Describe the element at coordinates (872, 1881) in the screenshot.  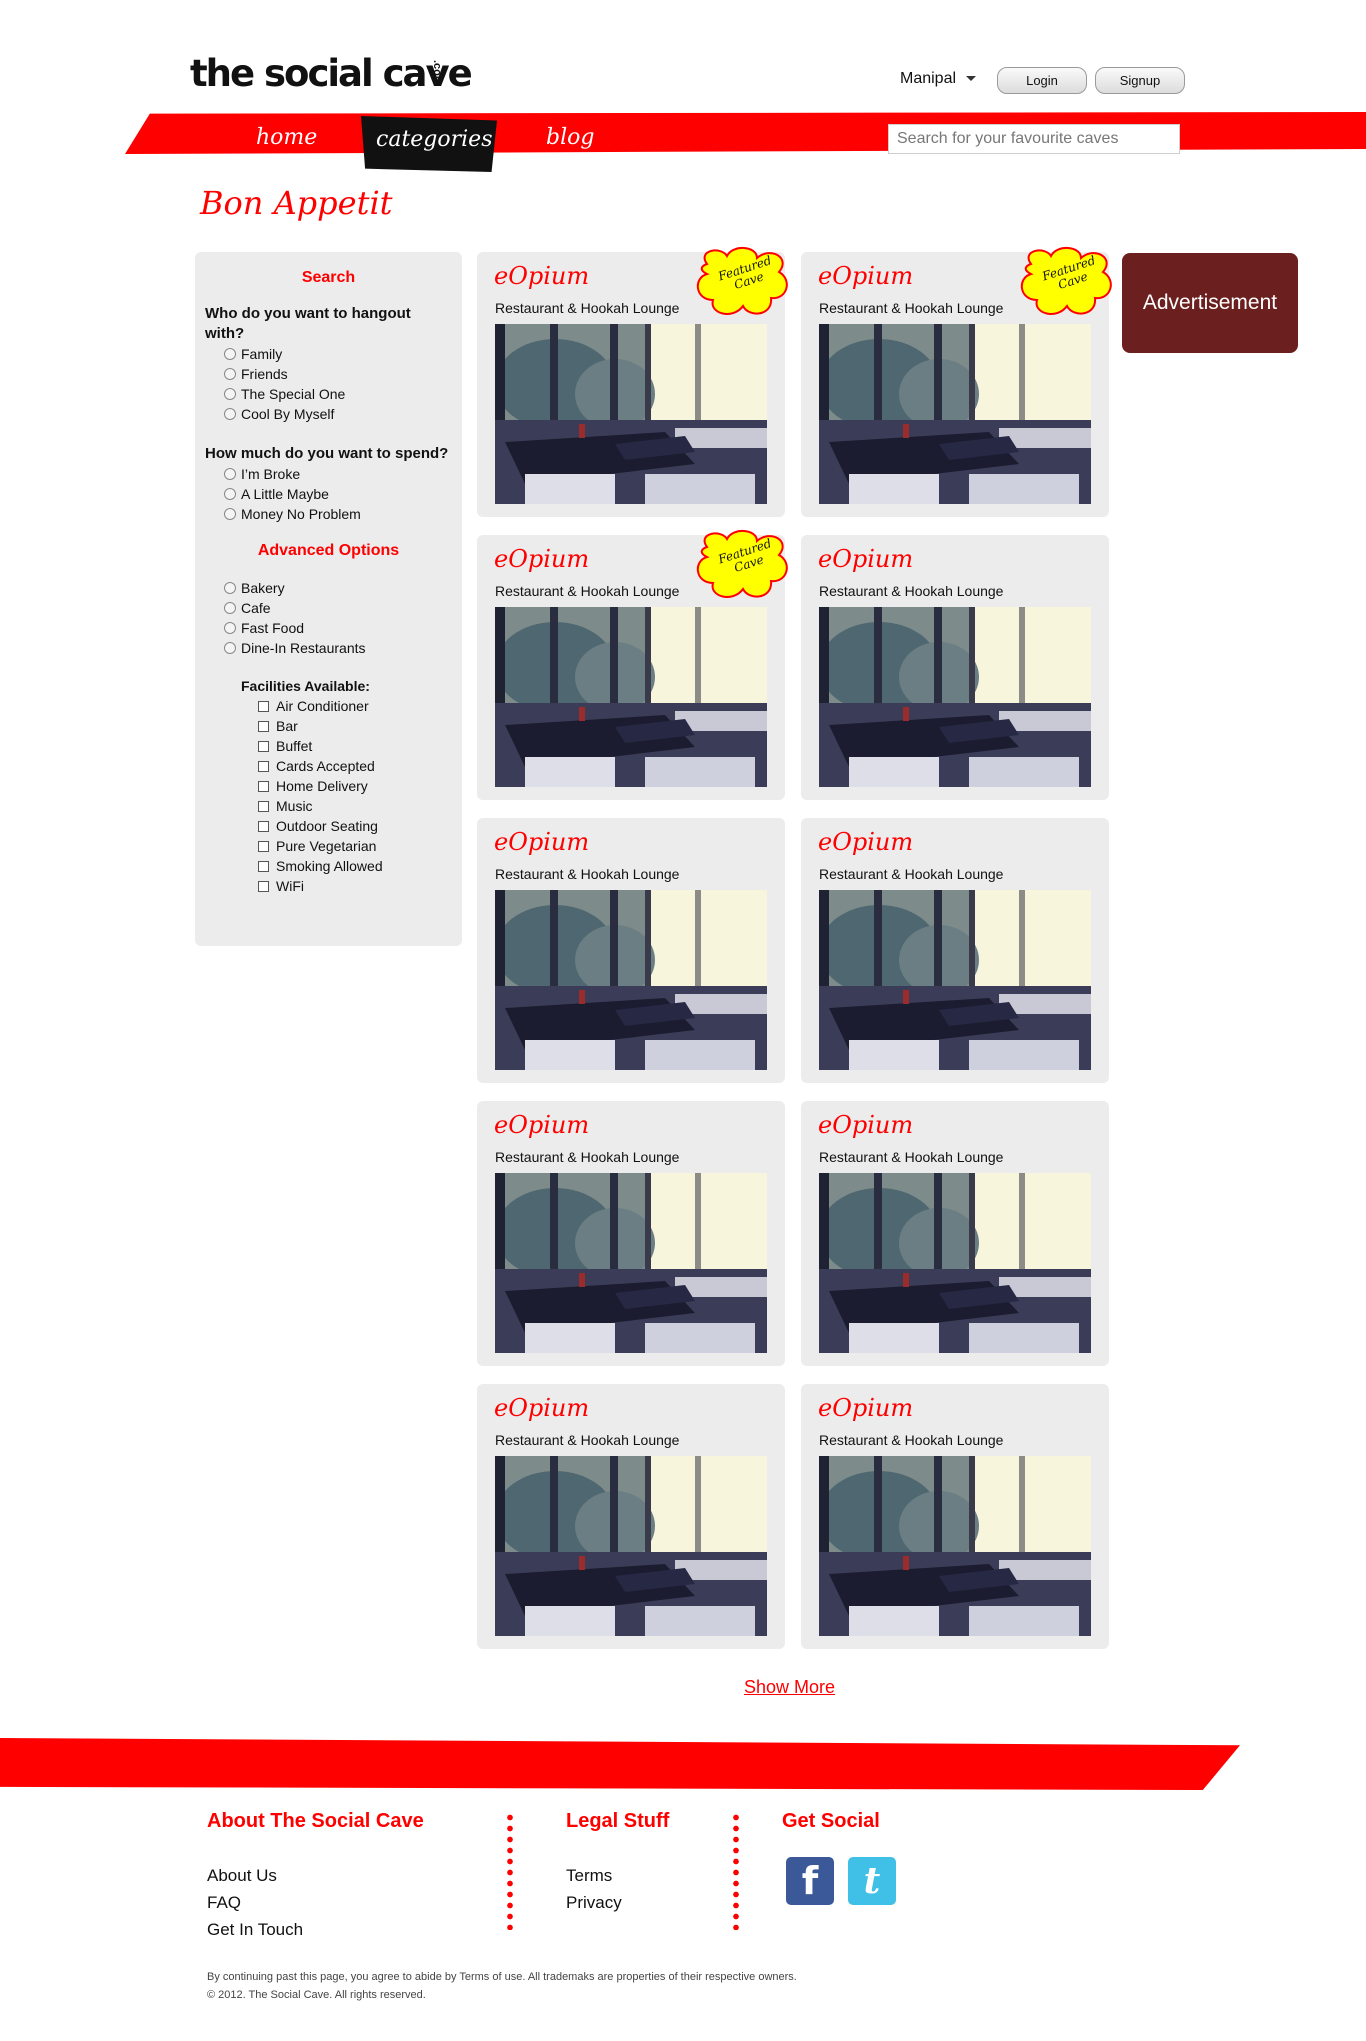
I see `twitter-icon: t` at that location.